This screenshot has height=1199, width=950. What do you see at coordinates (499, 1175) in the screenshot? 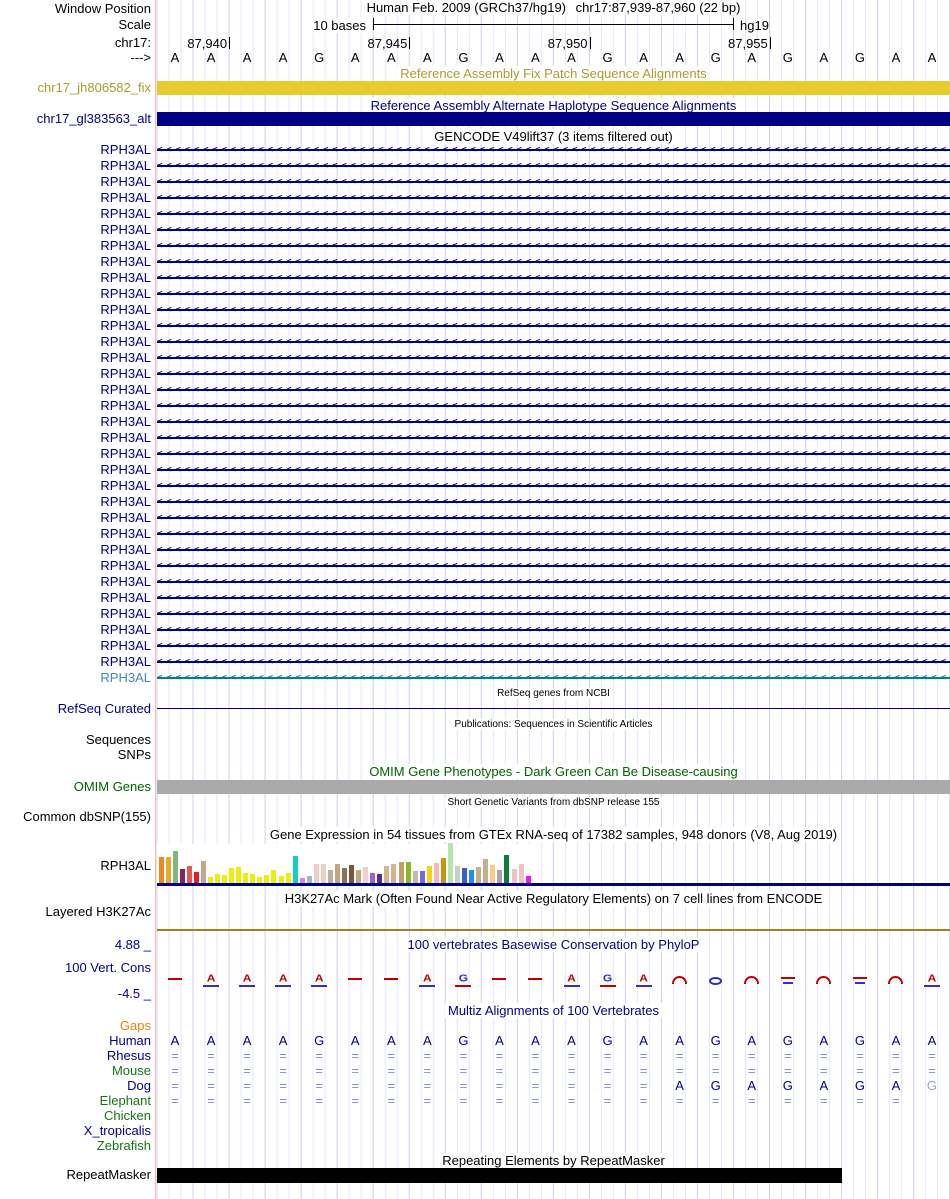
I see `repeatmasker-bar` at bounding box center [499, 1175].